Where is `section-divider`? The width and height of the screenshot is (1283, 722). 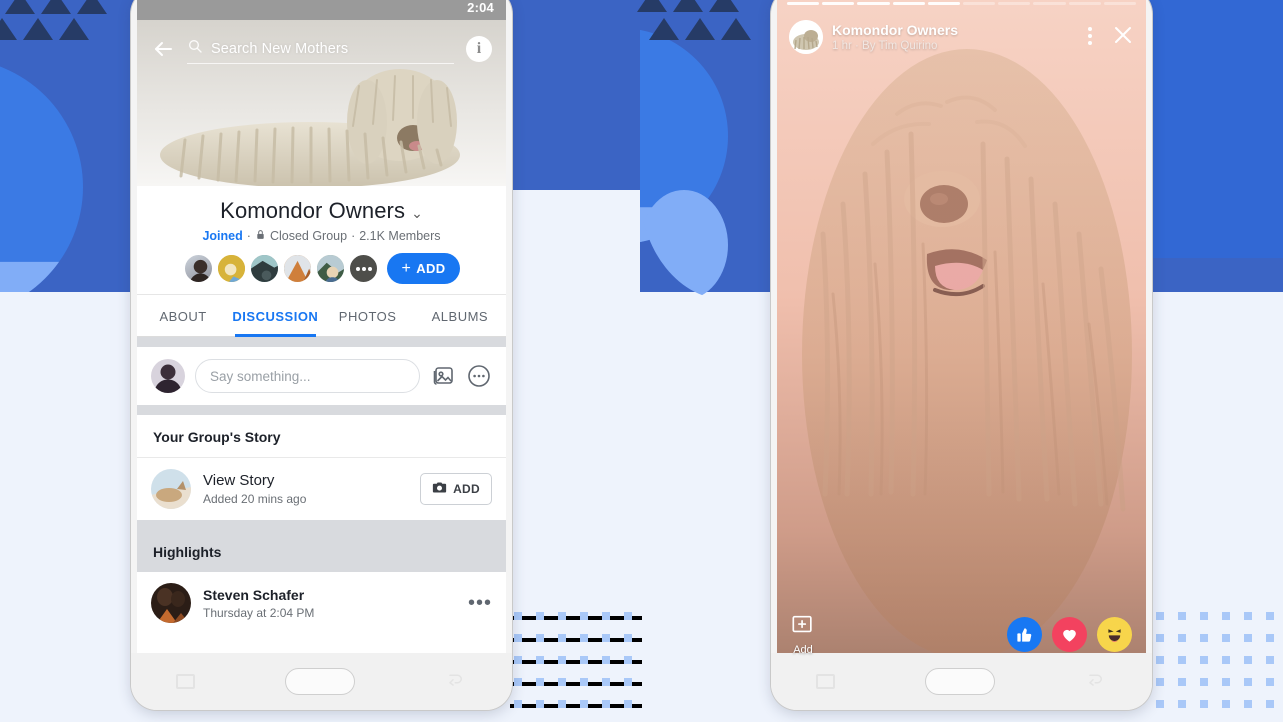
section-divider is located at coordinates (321, 342).